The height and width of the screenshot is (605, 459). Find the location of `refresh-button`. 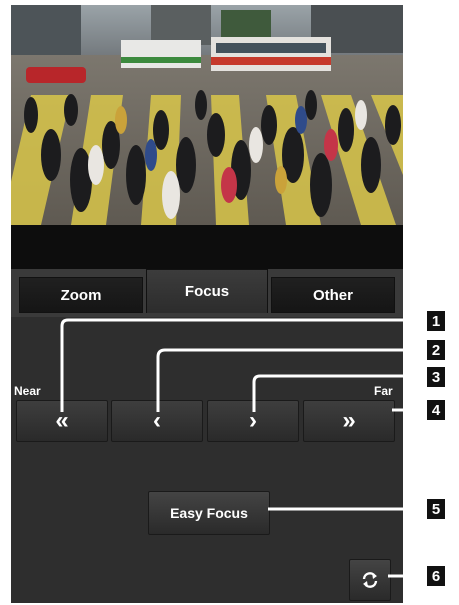

refresh-button is located at coordinates (370, 580).